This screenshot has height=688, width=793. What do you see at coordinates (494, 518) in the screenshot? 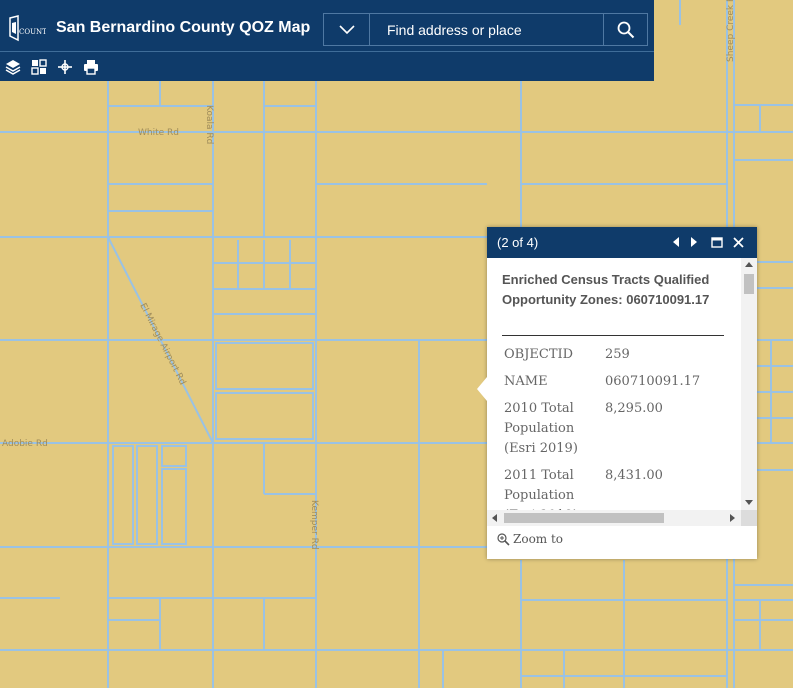
I see `scroll-left-icon` at bounding box center [494, 518].